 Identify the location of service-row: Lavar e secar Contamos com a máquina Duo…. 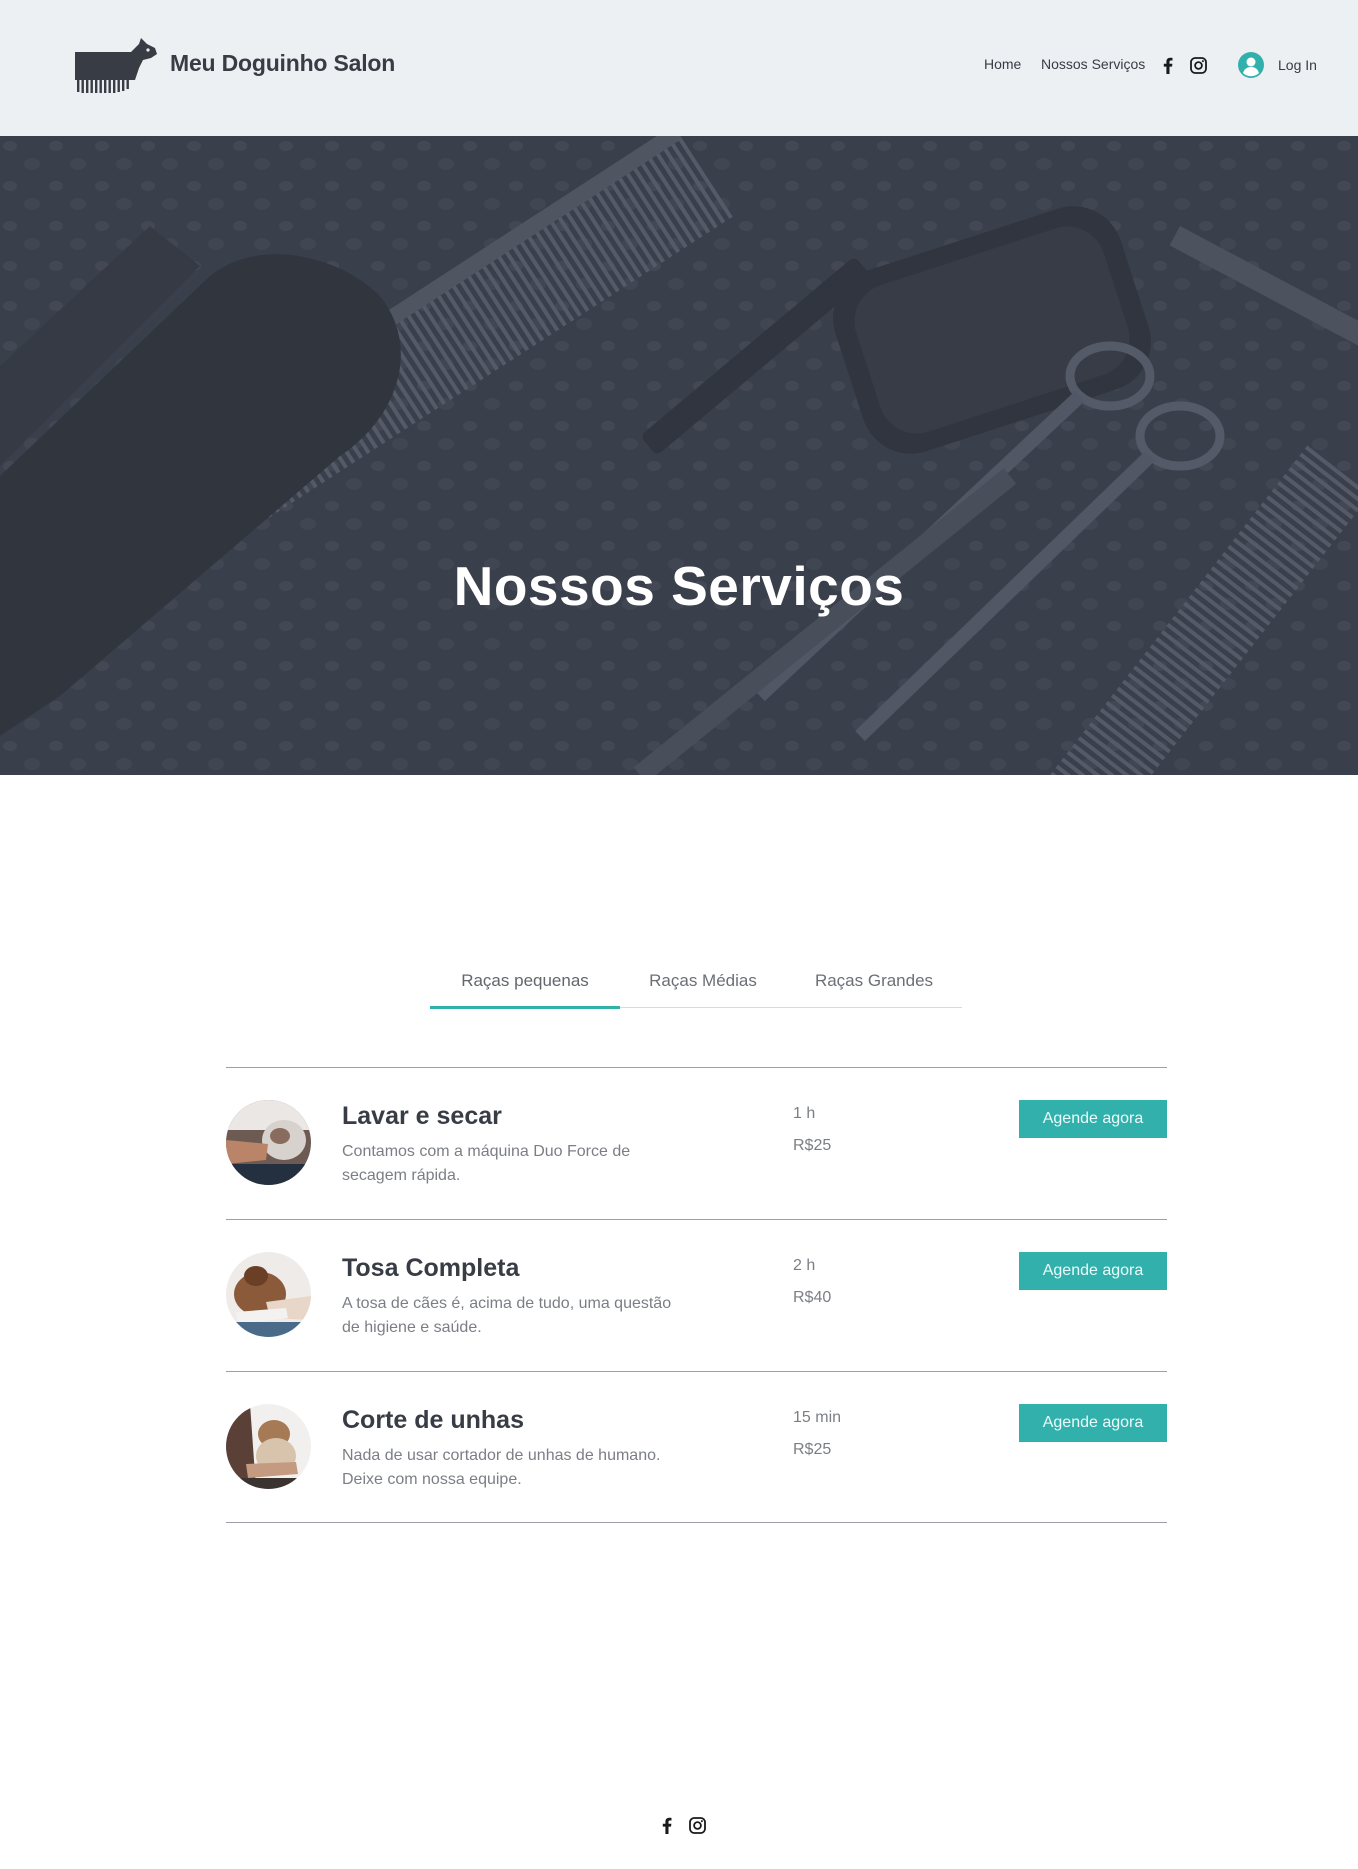
(696, 1143).